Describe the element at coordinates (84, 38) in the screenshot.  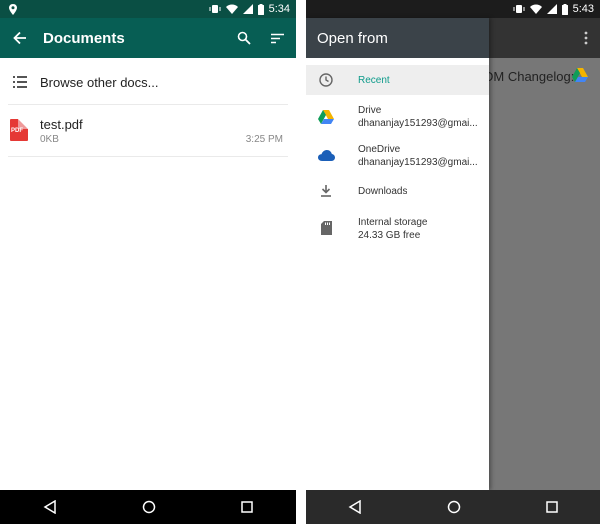
I see `page-title: Documents` at that location.